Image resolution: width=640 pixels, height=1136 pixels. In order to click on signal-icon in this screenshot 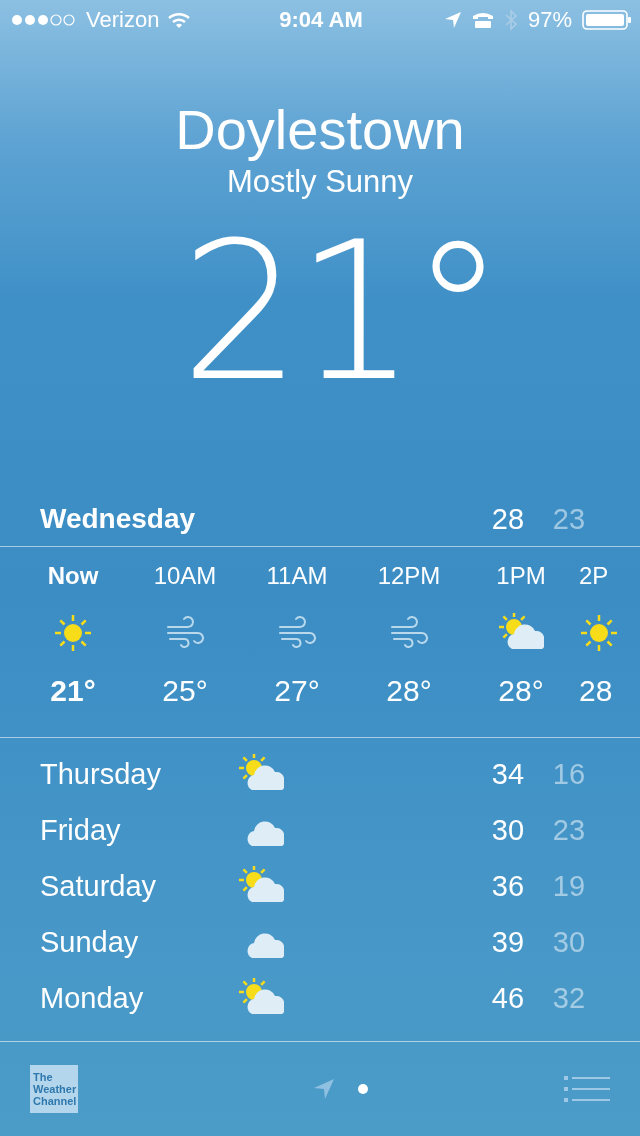, I will do `click(44, 20)`.